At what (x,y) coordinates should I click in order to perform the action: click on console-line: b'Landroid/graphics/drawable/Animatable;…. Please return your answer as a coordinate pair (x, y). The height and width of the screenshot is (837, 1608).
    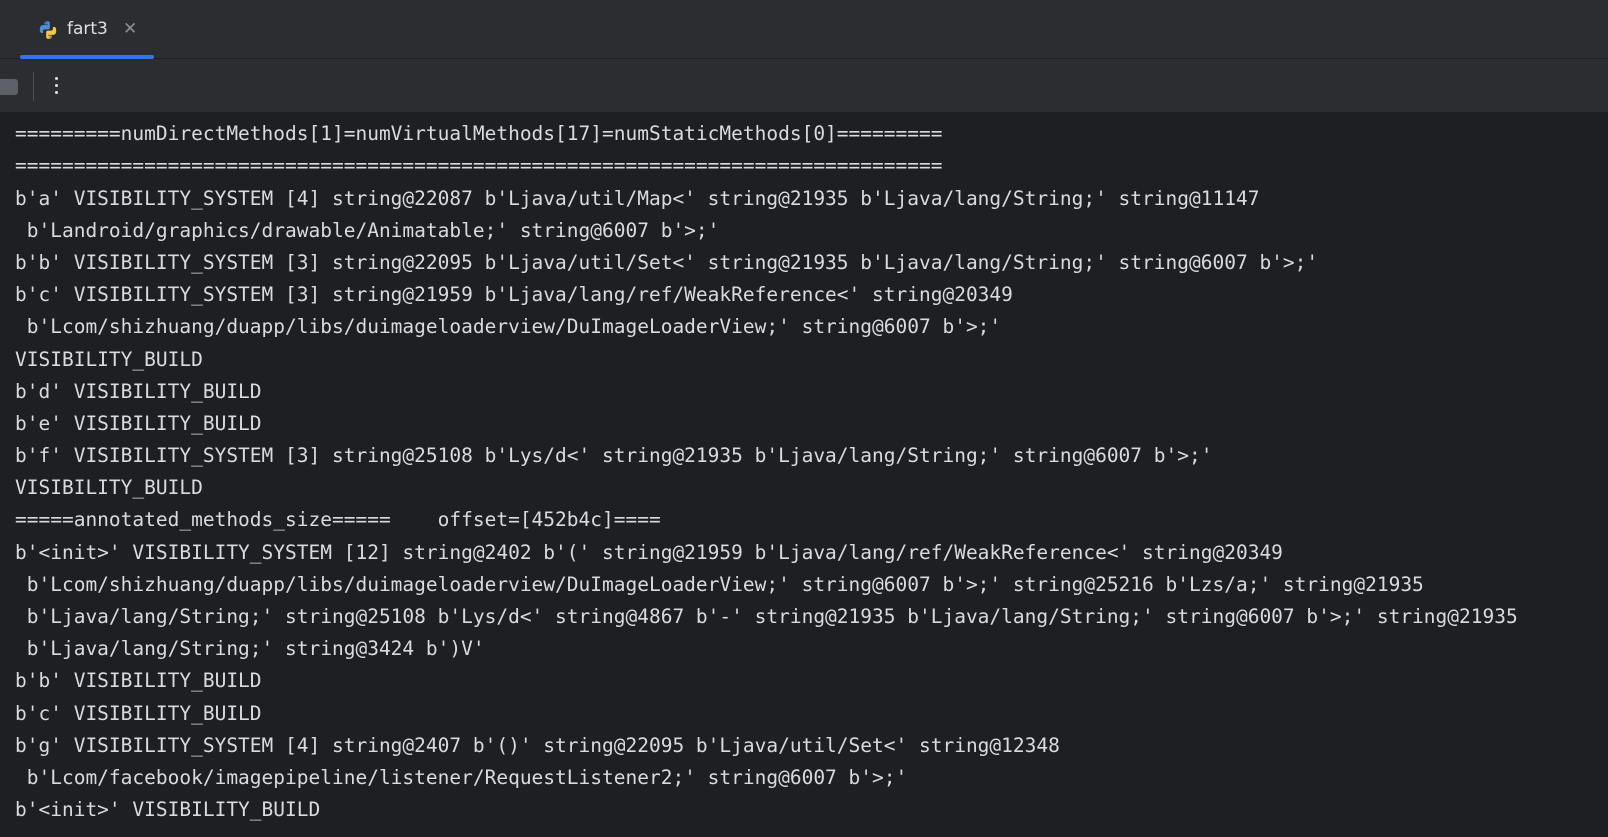
    Looking at the image, I should click on (367, 230).